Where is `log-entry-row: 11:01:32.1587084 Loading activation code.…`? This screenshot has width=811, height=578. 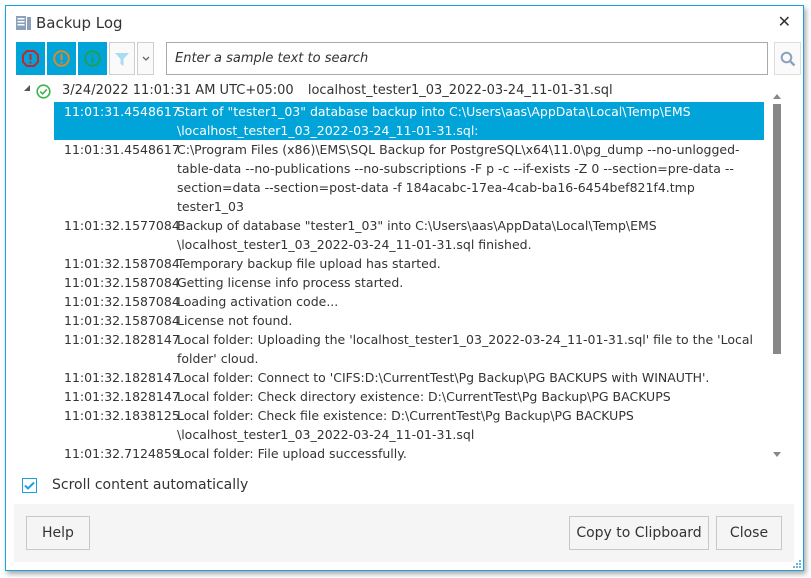
log-entry-row: 11:01:32.1587084 Loading activation code.… is located at coordinates (409, 301).